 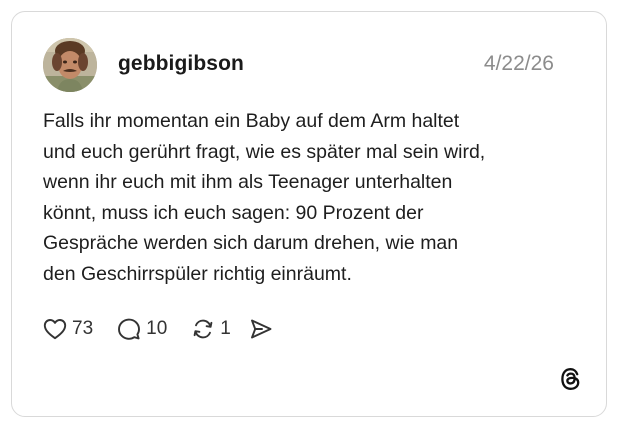 What do you see at coordinates (518, 63) in the screenshot?
I see `post-date: 4/22/26` at bounding box center [518, 63].